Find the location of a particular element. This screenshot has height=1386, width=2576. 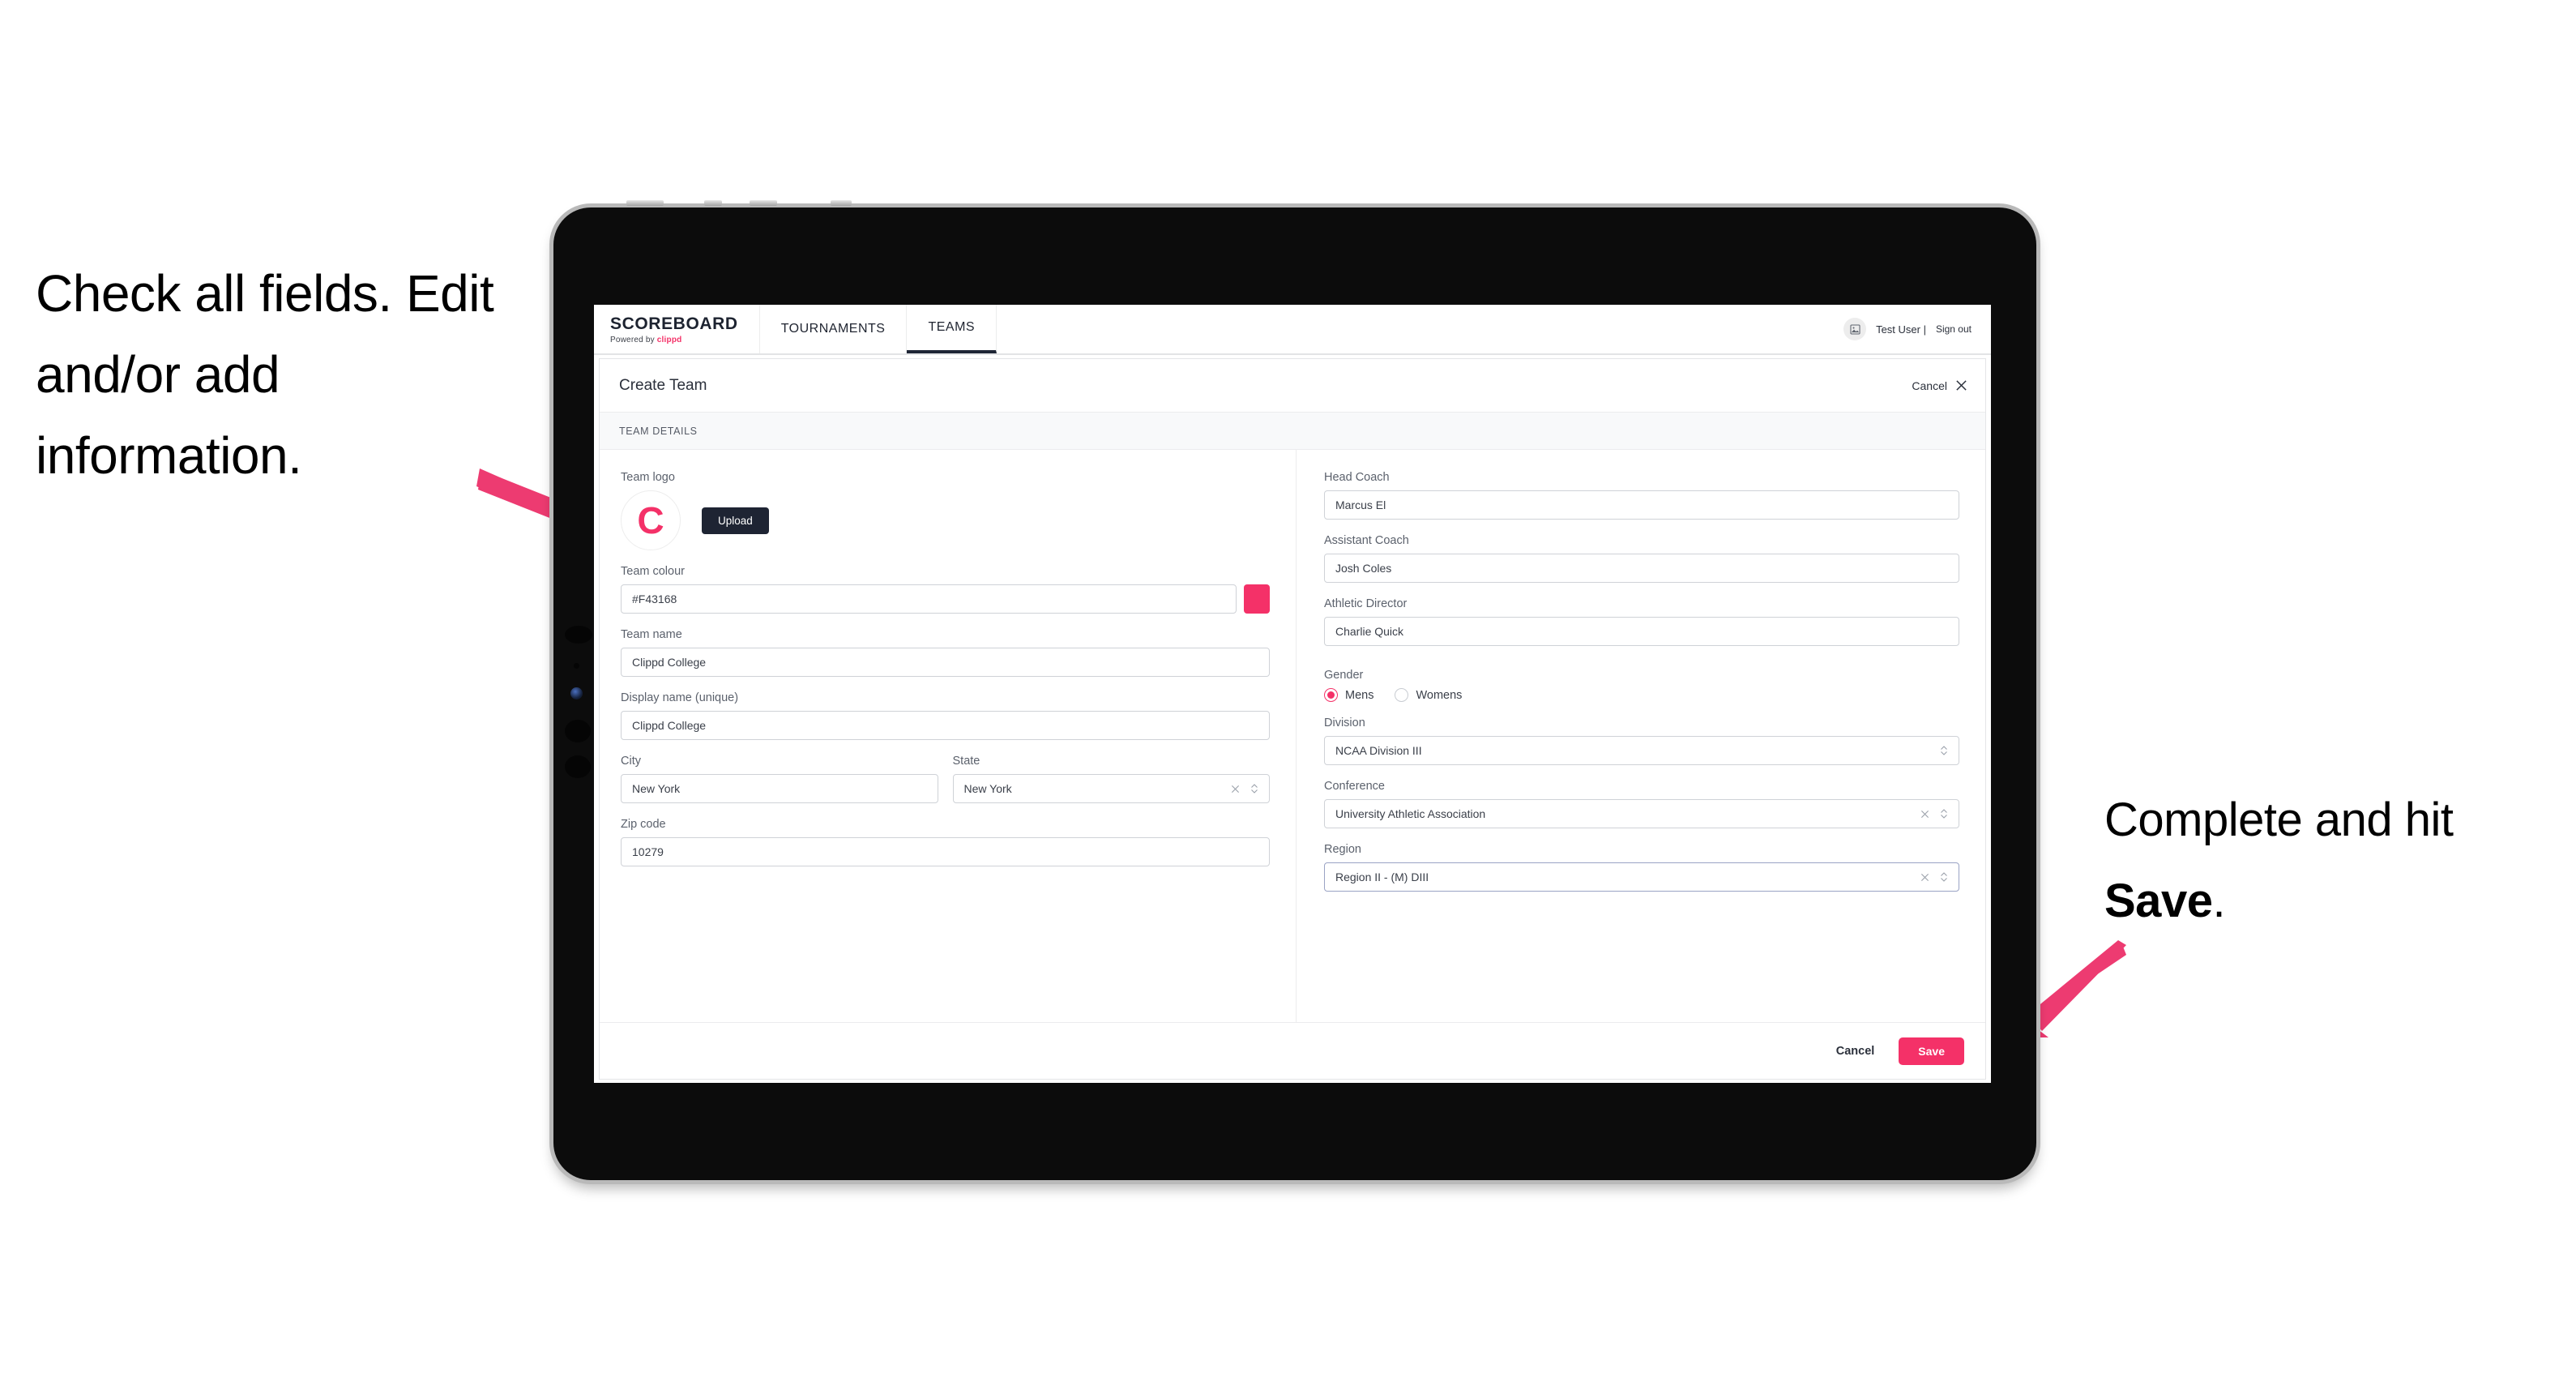

team-colour-input: #F43168 is located at coordinates (929, 599).